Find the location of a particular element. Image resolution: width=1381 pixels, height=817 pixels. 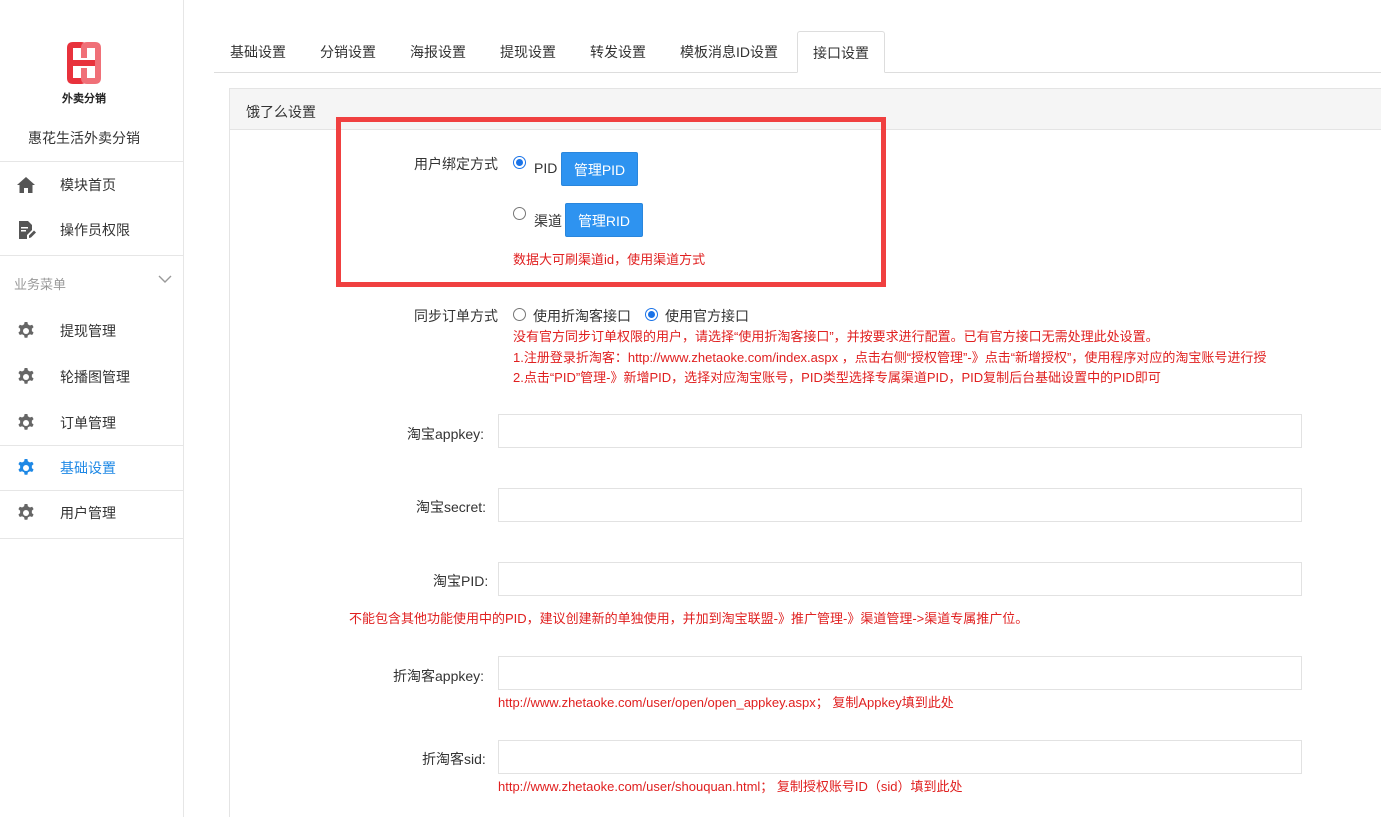

sync-zhetaoke-radio is located at coordinates (519, 314).